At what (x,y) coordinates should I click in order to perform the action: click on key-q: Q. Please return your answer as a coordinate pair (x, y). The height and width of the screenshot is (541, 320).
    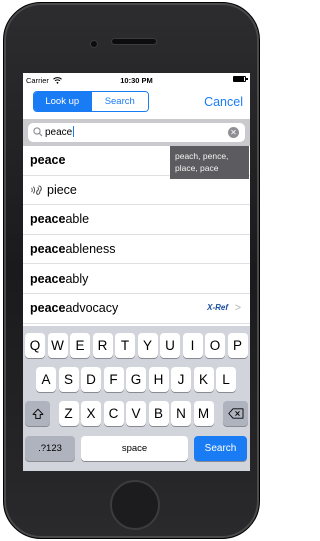
    Looking at the image, I should click on (35, 345).